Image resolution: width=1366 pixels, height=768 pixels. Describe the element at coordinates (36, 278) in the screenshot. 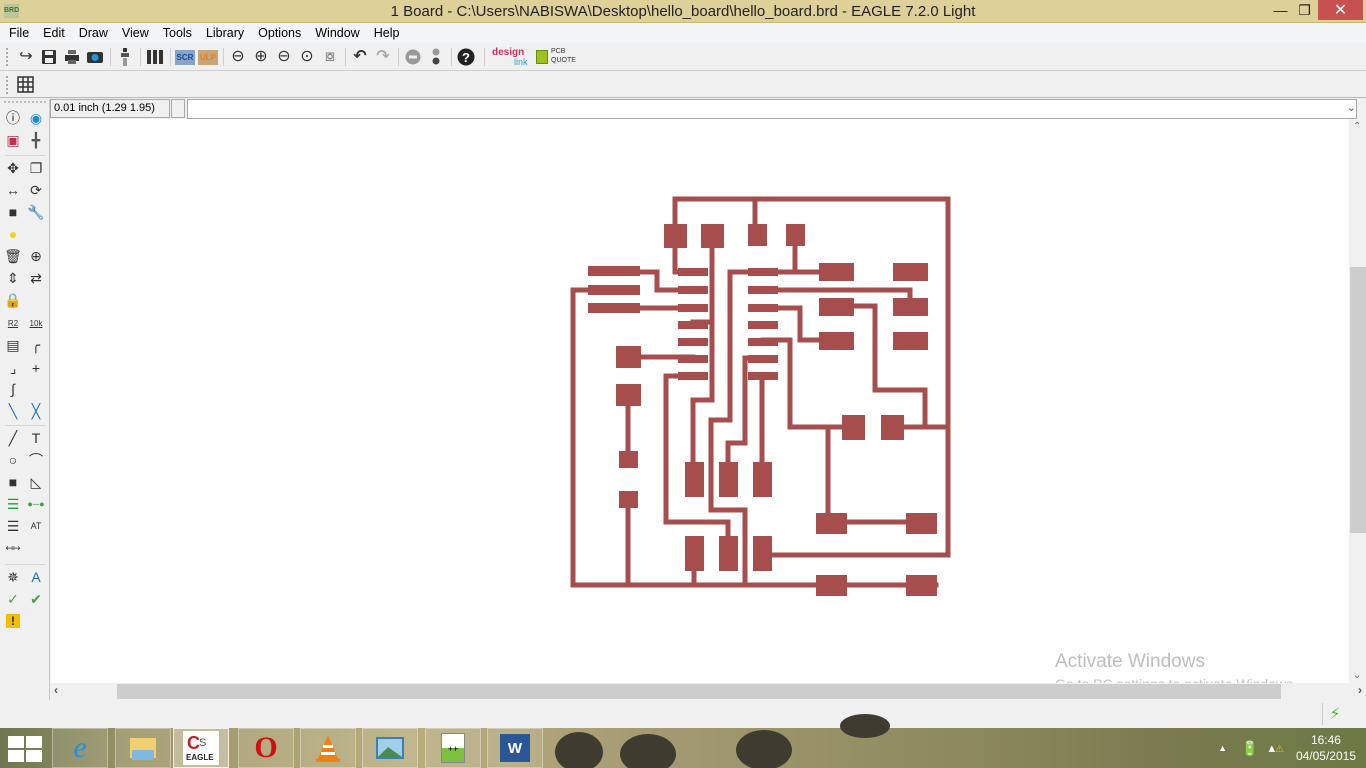

I see `replace-tool-button: ⇄` at that location.